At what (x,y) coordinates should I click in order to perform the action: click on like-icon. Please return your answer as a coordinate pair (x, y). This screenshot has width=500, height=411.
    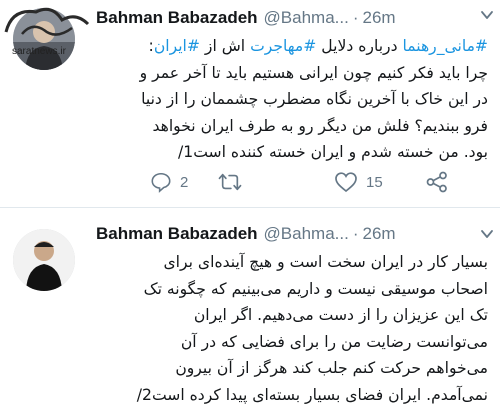
    Looking at the image, I should click on (346, 182).